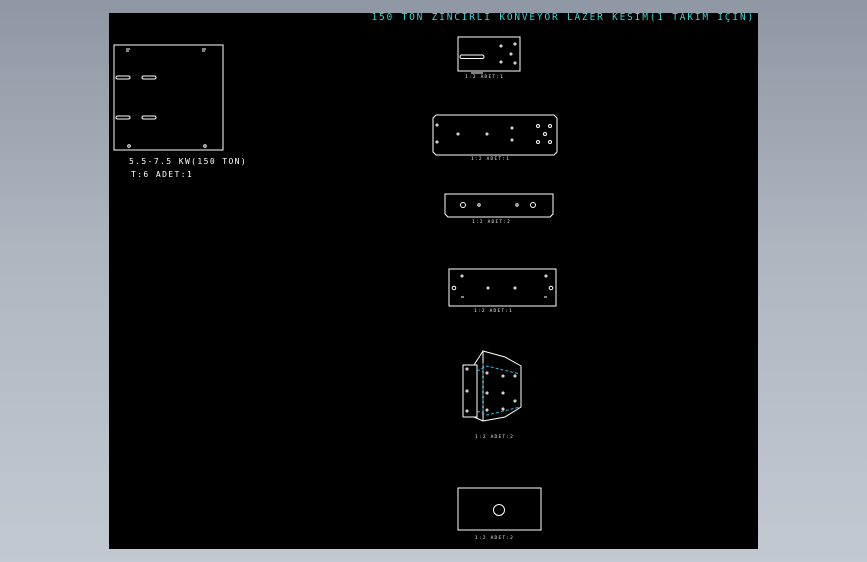 The image size is (867, 562). What do you see at coordinates (188, 161) in the screenshot?
I see `motor-power-label: 5.5-7.5 KW(150 TON)` at bounding box center [188, 161].